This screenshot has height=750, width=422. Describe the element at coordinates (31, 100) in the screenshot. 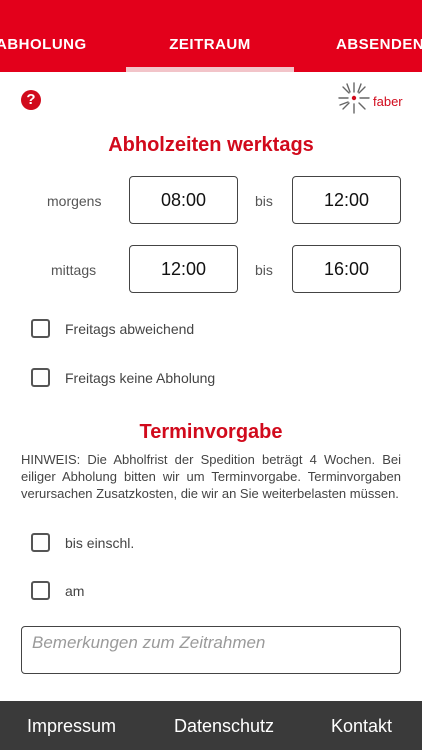

I see `help-icon: ?` at that location.